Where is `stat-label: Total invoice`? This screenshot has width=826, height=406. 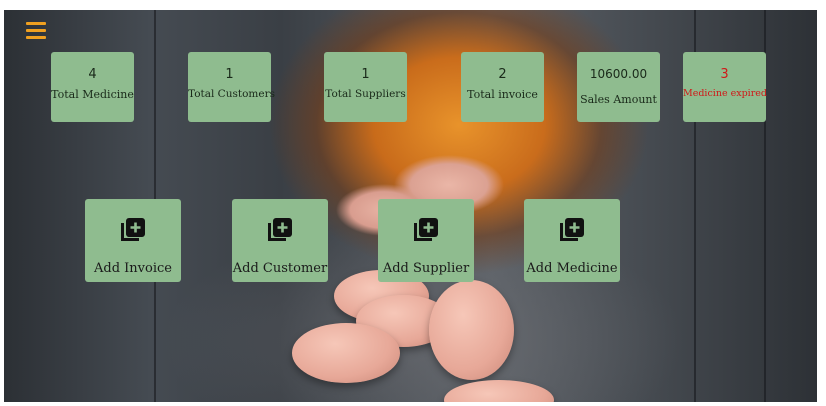
stat-label: Total invoice is located at coordinates (502, 94).